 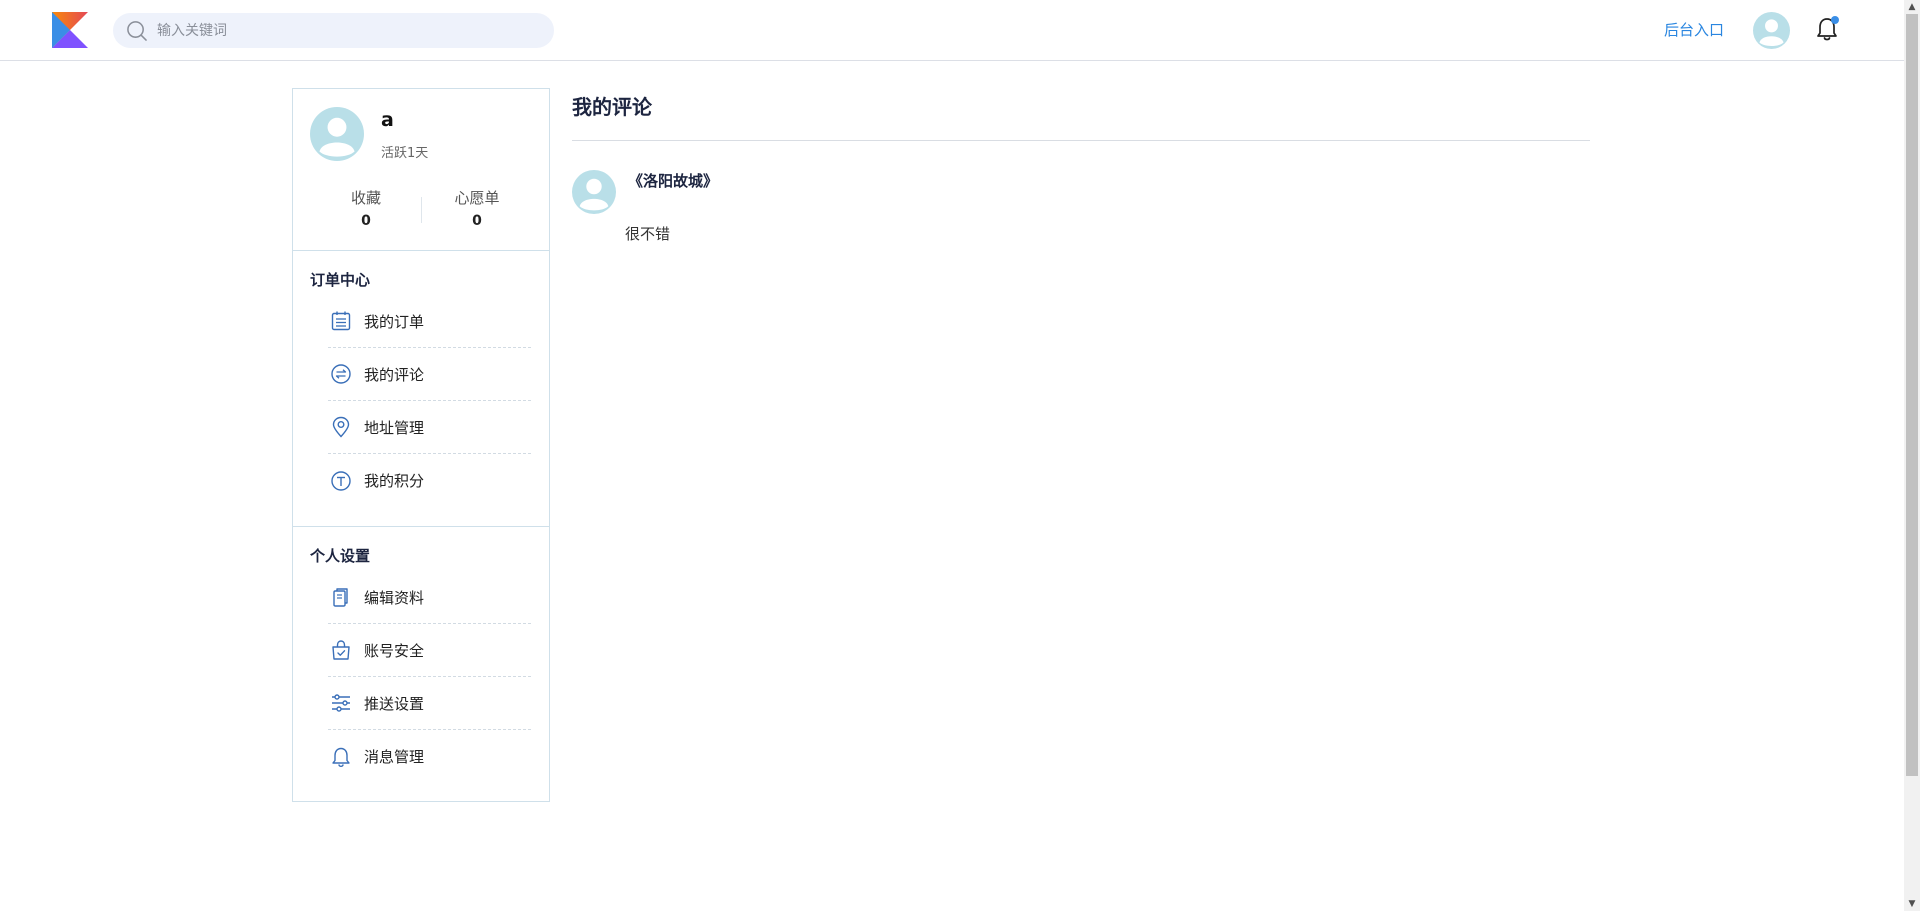 I want to click on wishlist-count: 0, so click(x=477, y=221).